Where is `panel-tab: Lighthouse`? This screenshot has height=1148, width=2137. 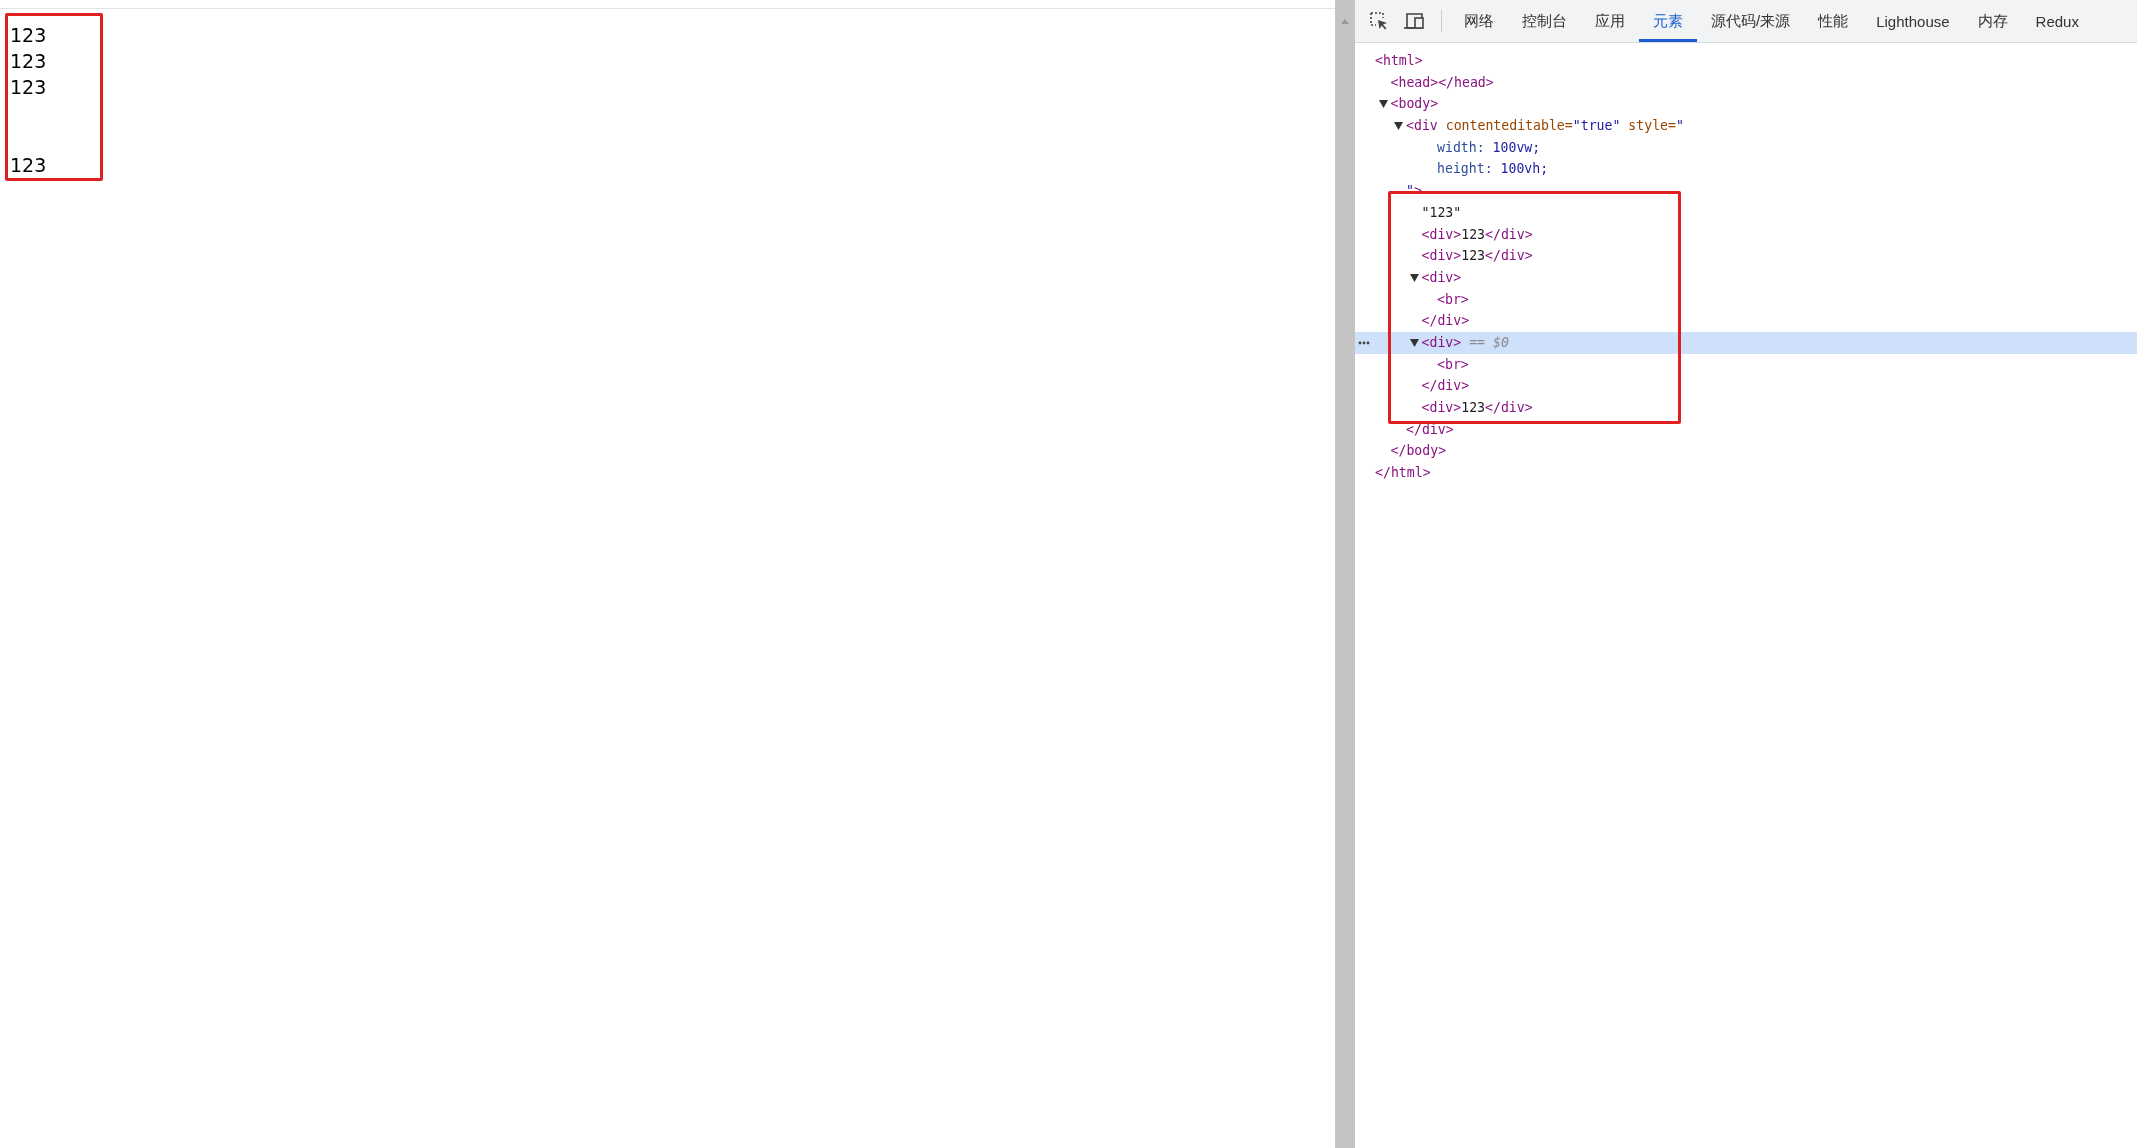
panel-tab: Lighthouse is located at coordinates (1913, 21).